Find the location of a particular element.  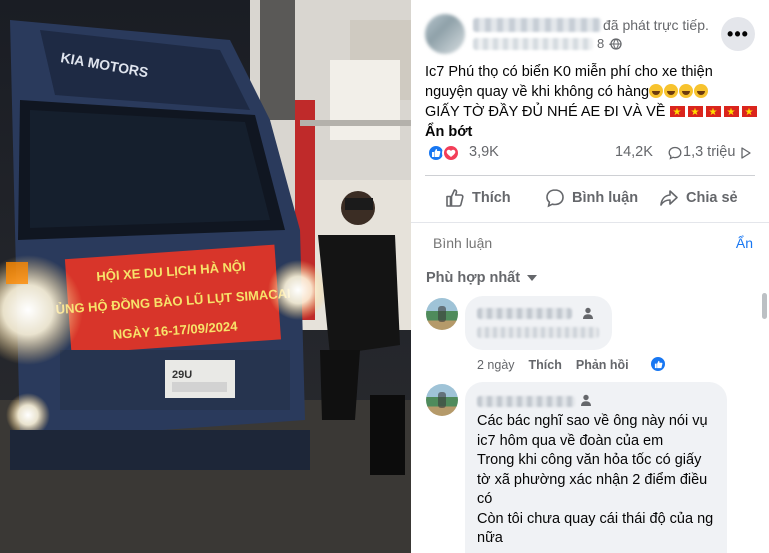

comment-like-link: Thích is located at coordinates (545, 365).